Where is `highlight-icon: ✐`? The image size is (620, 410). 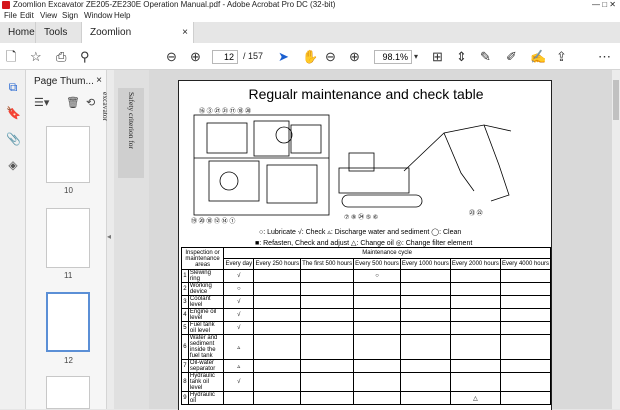 highlight-icon: ✐ is located at coordinates (511, 56).